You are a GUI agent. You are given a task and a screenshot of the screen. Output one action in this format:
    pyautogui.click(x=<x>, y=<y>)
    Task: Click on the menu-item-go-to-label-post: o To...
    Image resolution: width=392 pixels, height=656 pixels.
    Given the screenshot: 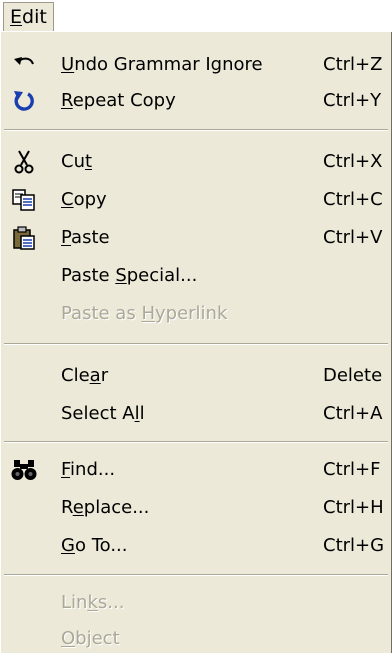 What is the action you would take?
    pyautogui.click(x=101, y=545)
    